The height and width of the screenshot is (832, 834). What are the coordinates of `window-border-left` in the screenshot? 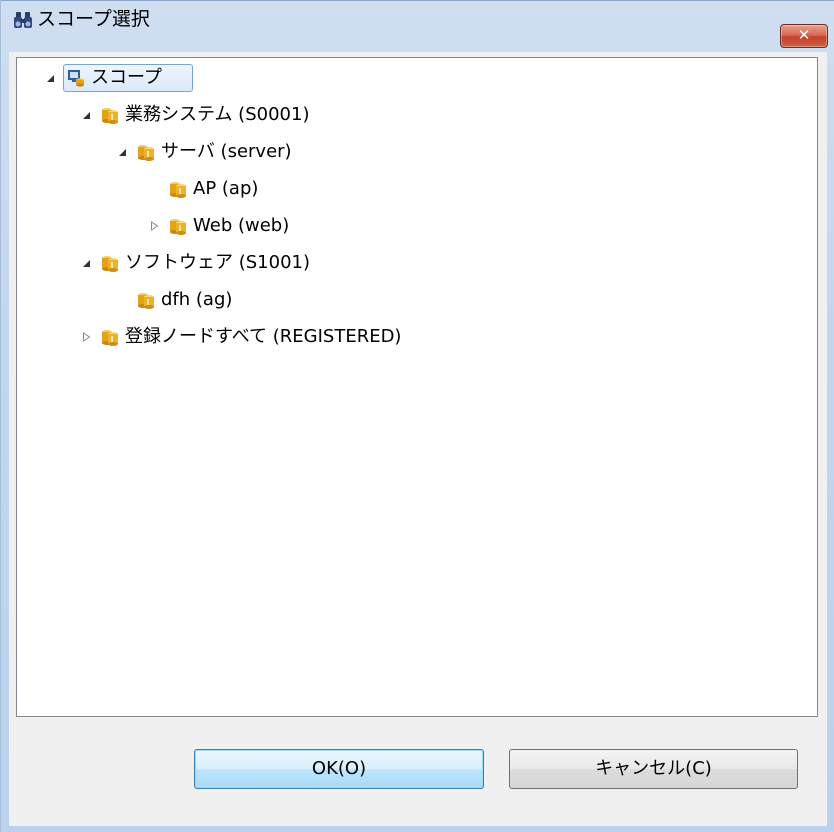 It's located at (0, 416).